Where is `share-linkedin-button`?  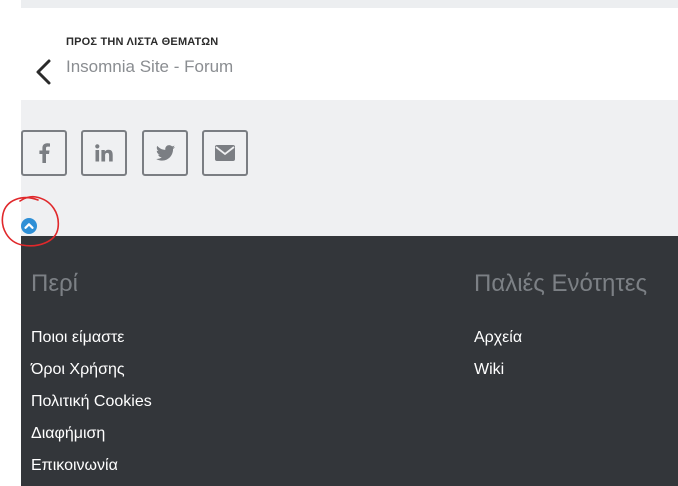
share-linkedin-button is located at coordinates (104, 153).